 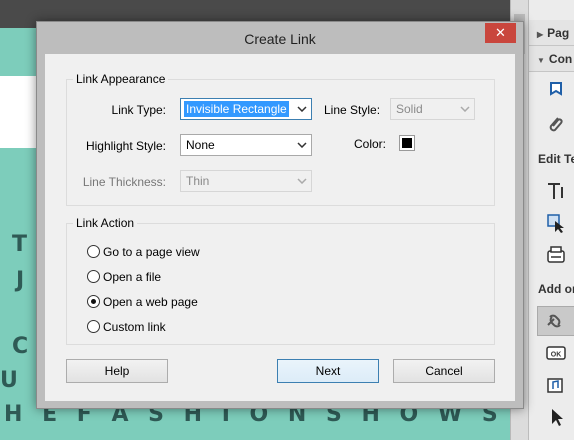 I want to click on ok-button-icon: OK, so click(x=556, y=353).